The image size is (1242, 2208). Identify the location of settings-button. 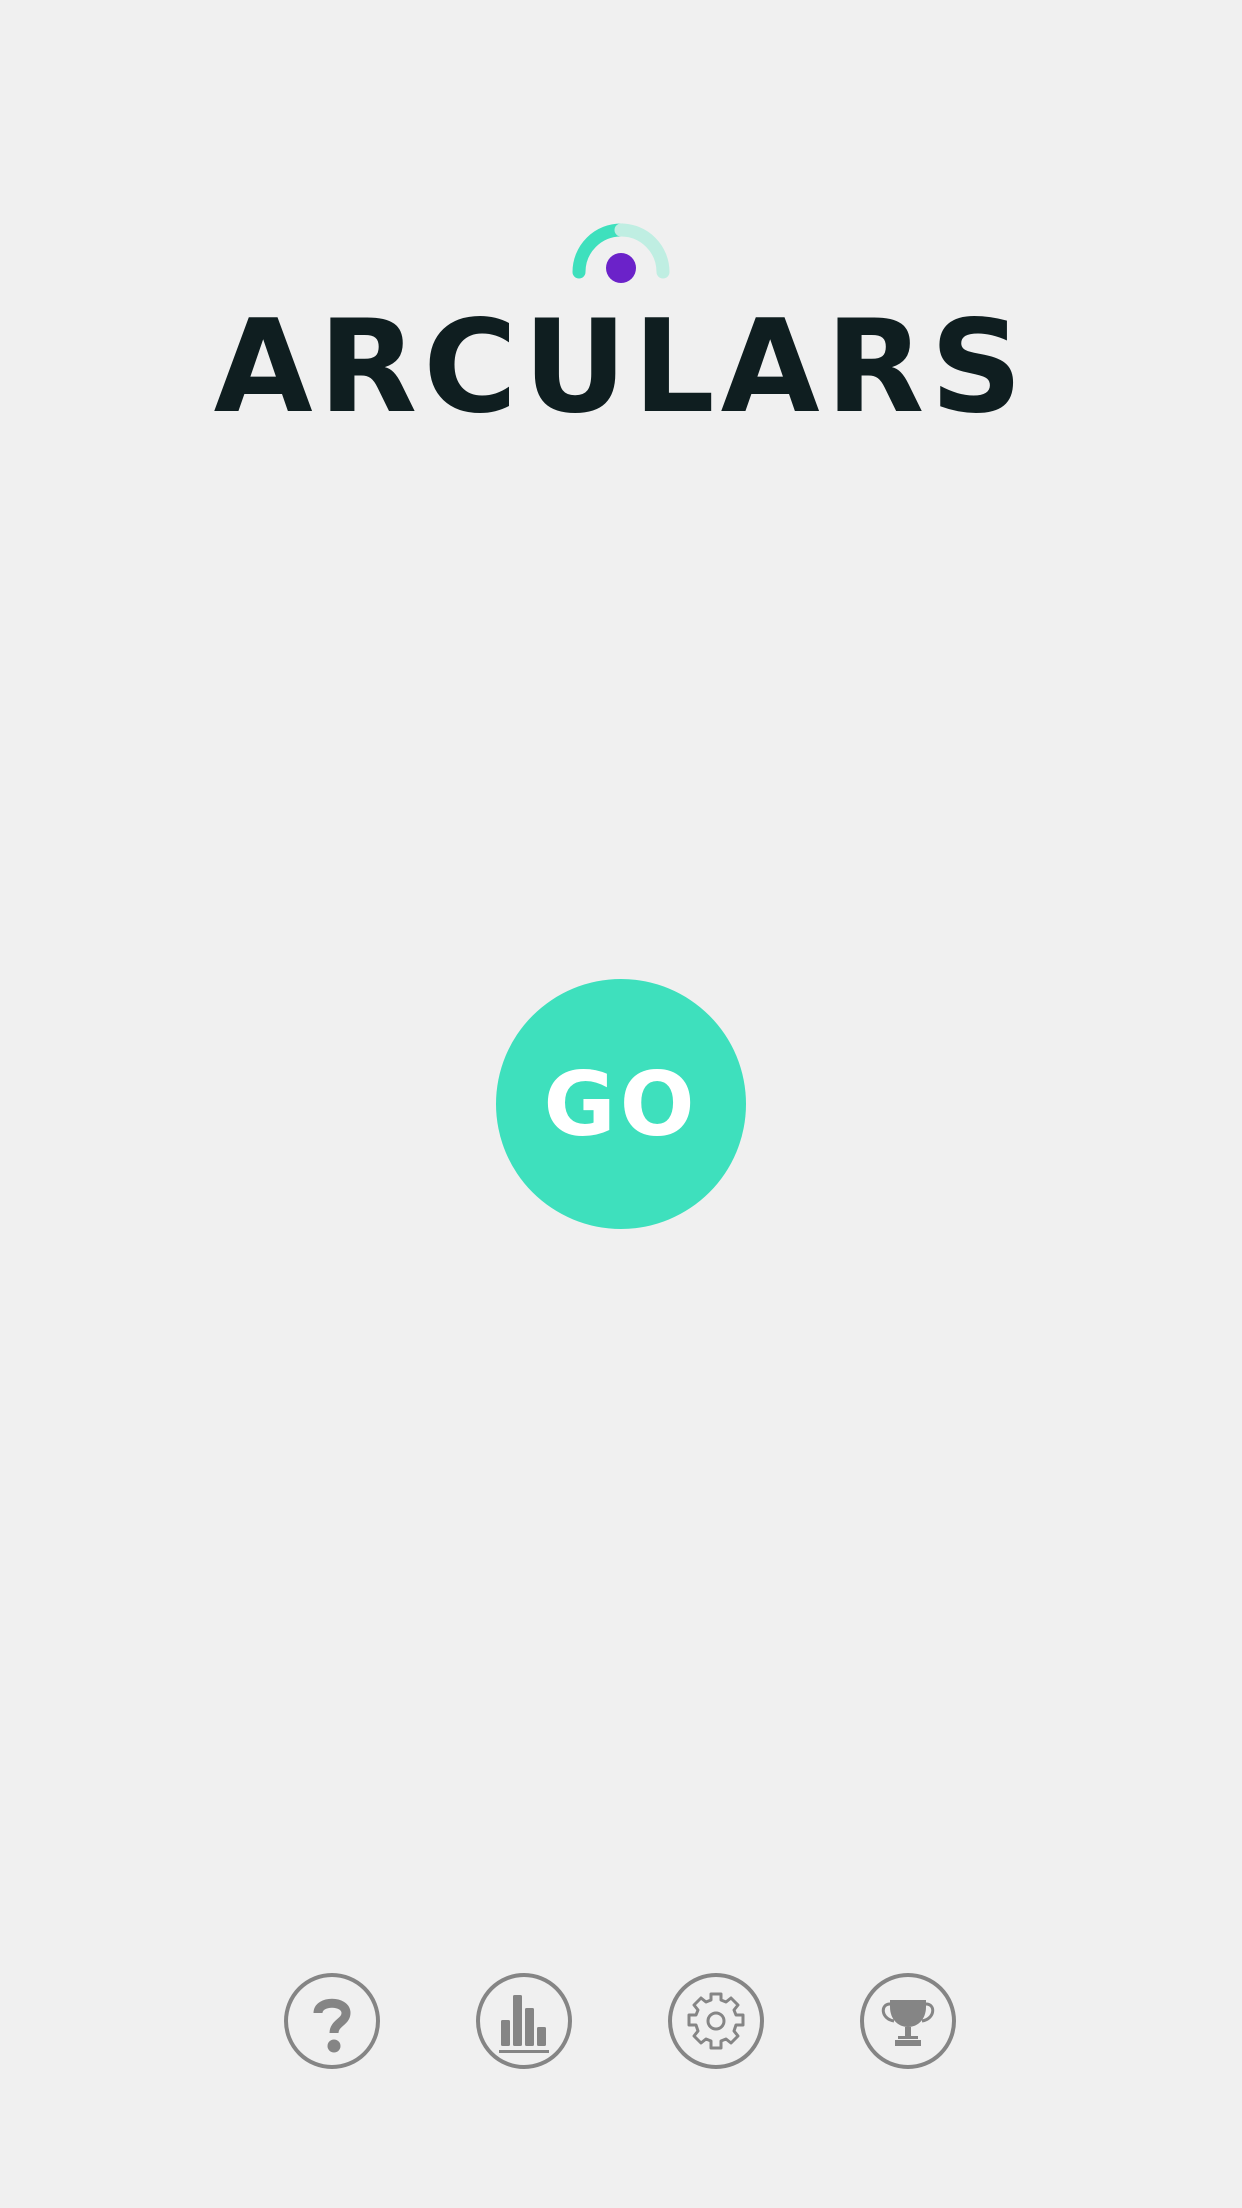
(716, 2021).